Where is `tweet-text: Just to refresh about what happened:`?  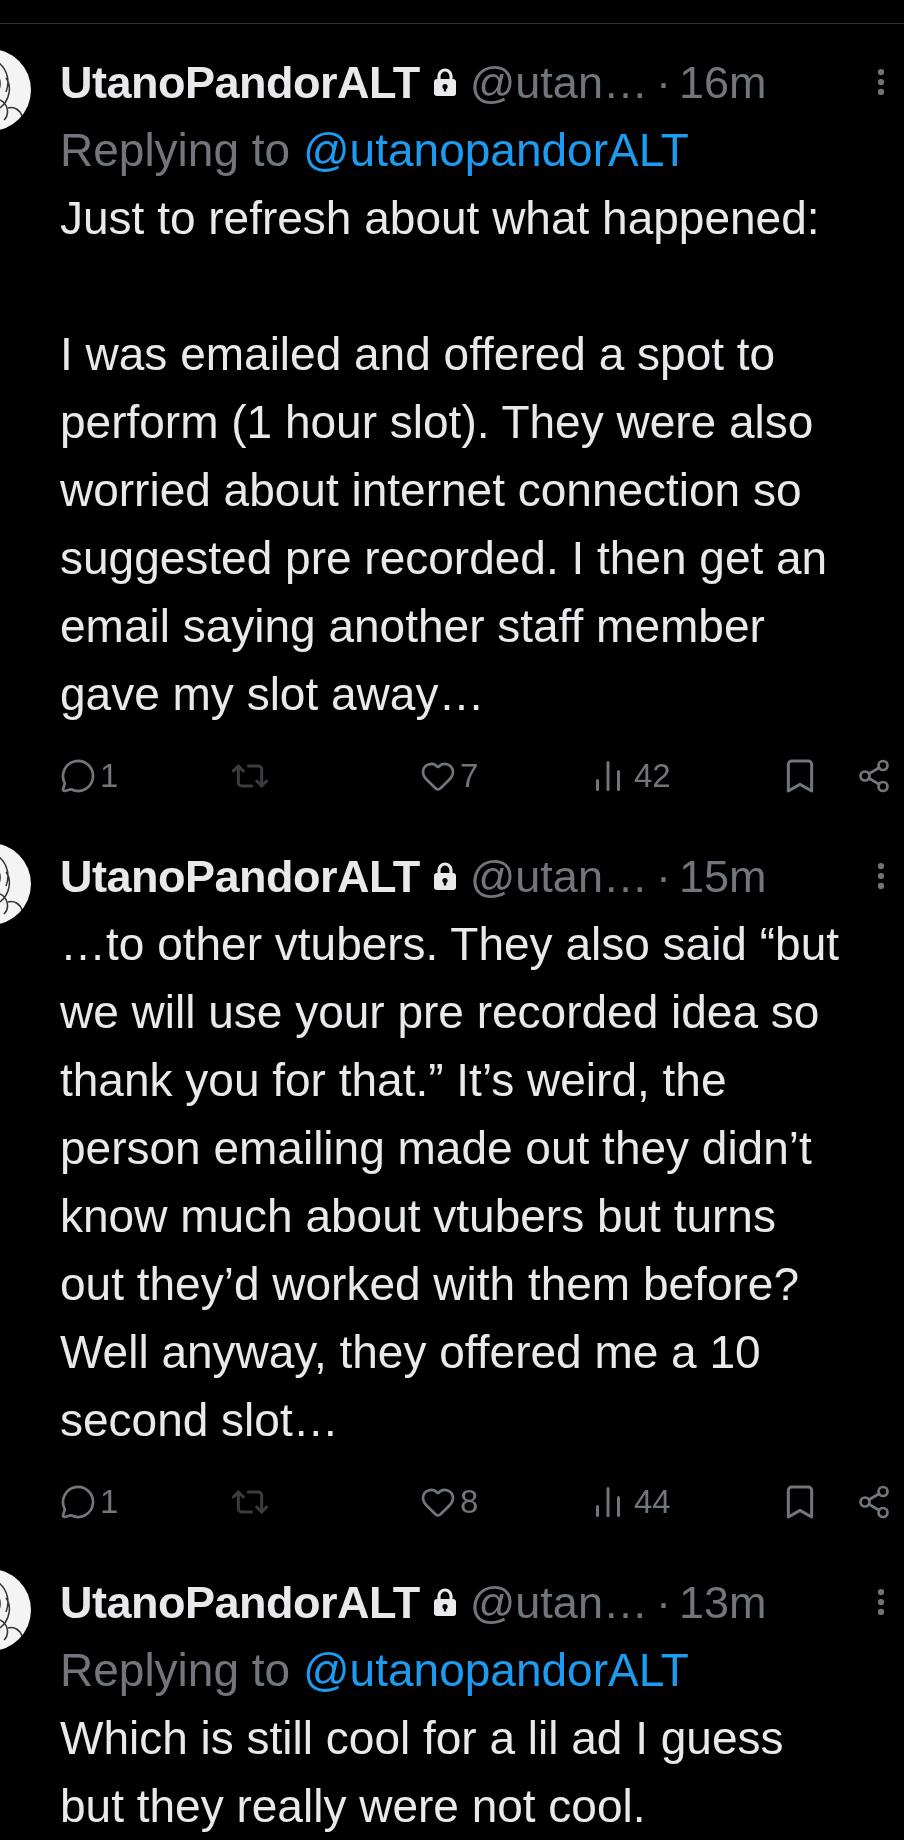 tweet-text: Just to refresh about what happened: is located at coordinates (440, 218).